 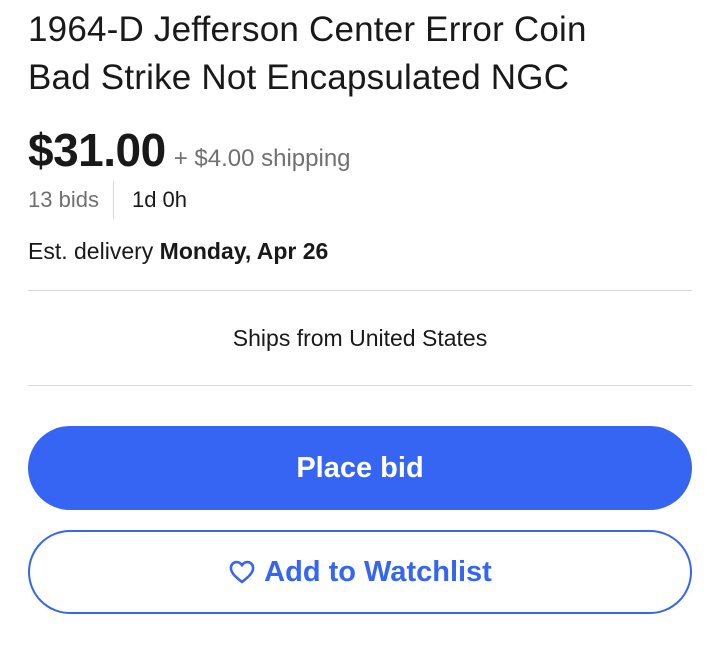 I want to click on price-row: $31.00 + $4.00 shipping, so click(x=360, y=150).